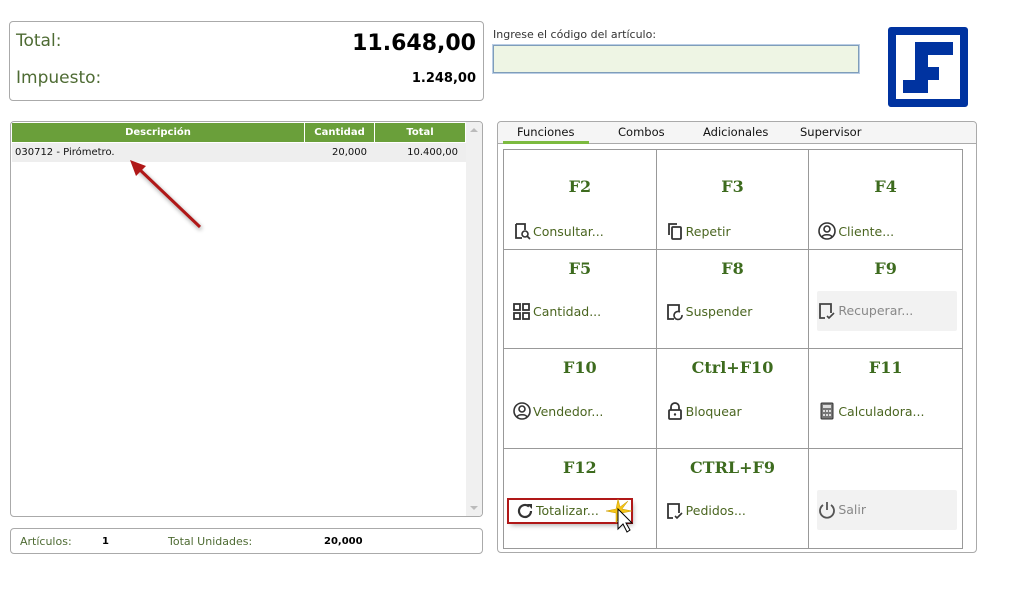 The image size is (1024, 598). I want to click on tax-label: Impuesto:, so click(59, 78).